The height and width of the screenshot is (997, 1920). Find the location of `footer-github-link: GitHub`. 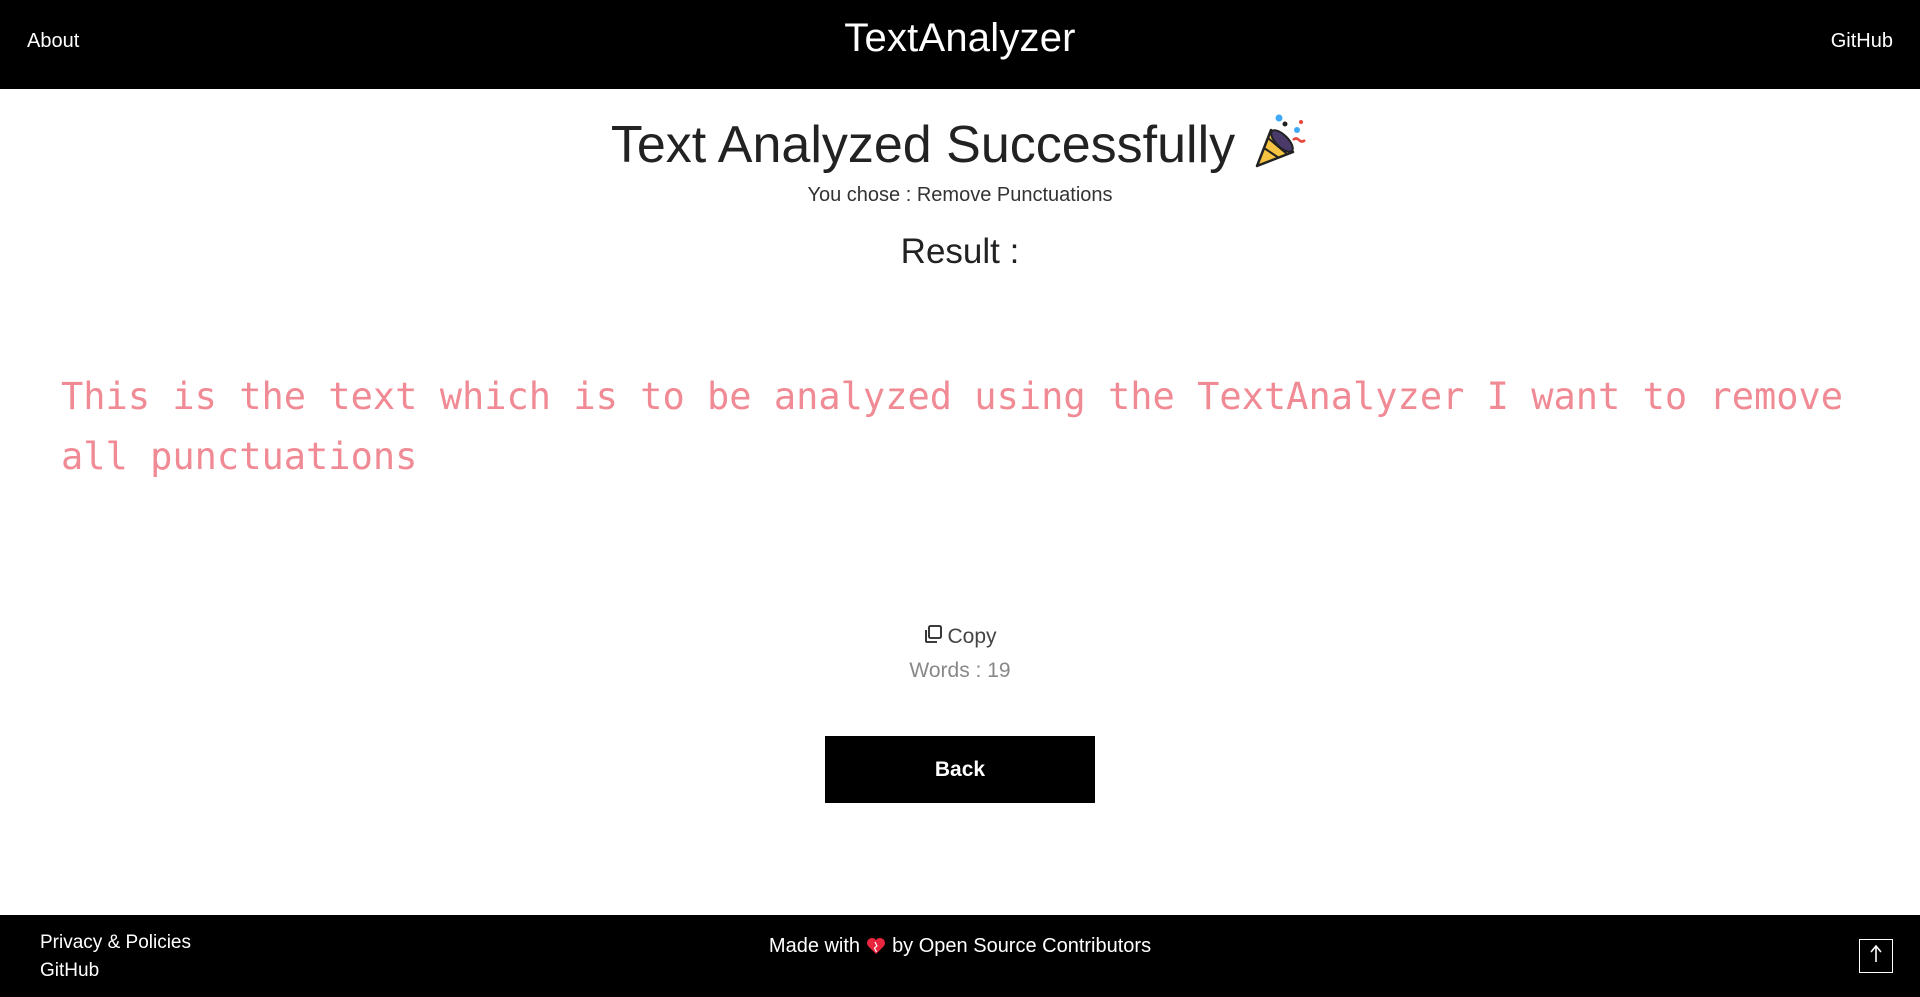

footer-github-link: GitHub is located at coordinates (69, 971).